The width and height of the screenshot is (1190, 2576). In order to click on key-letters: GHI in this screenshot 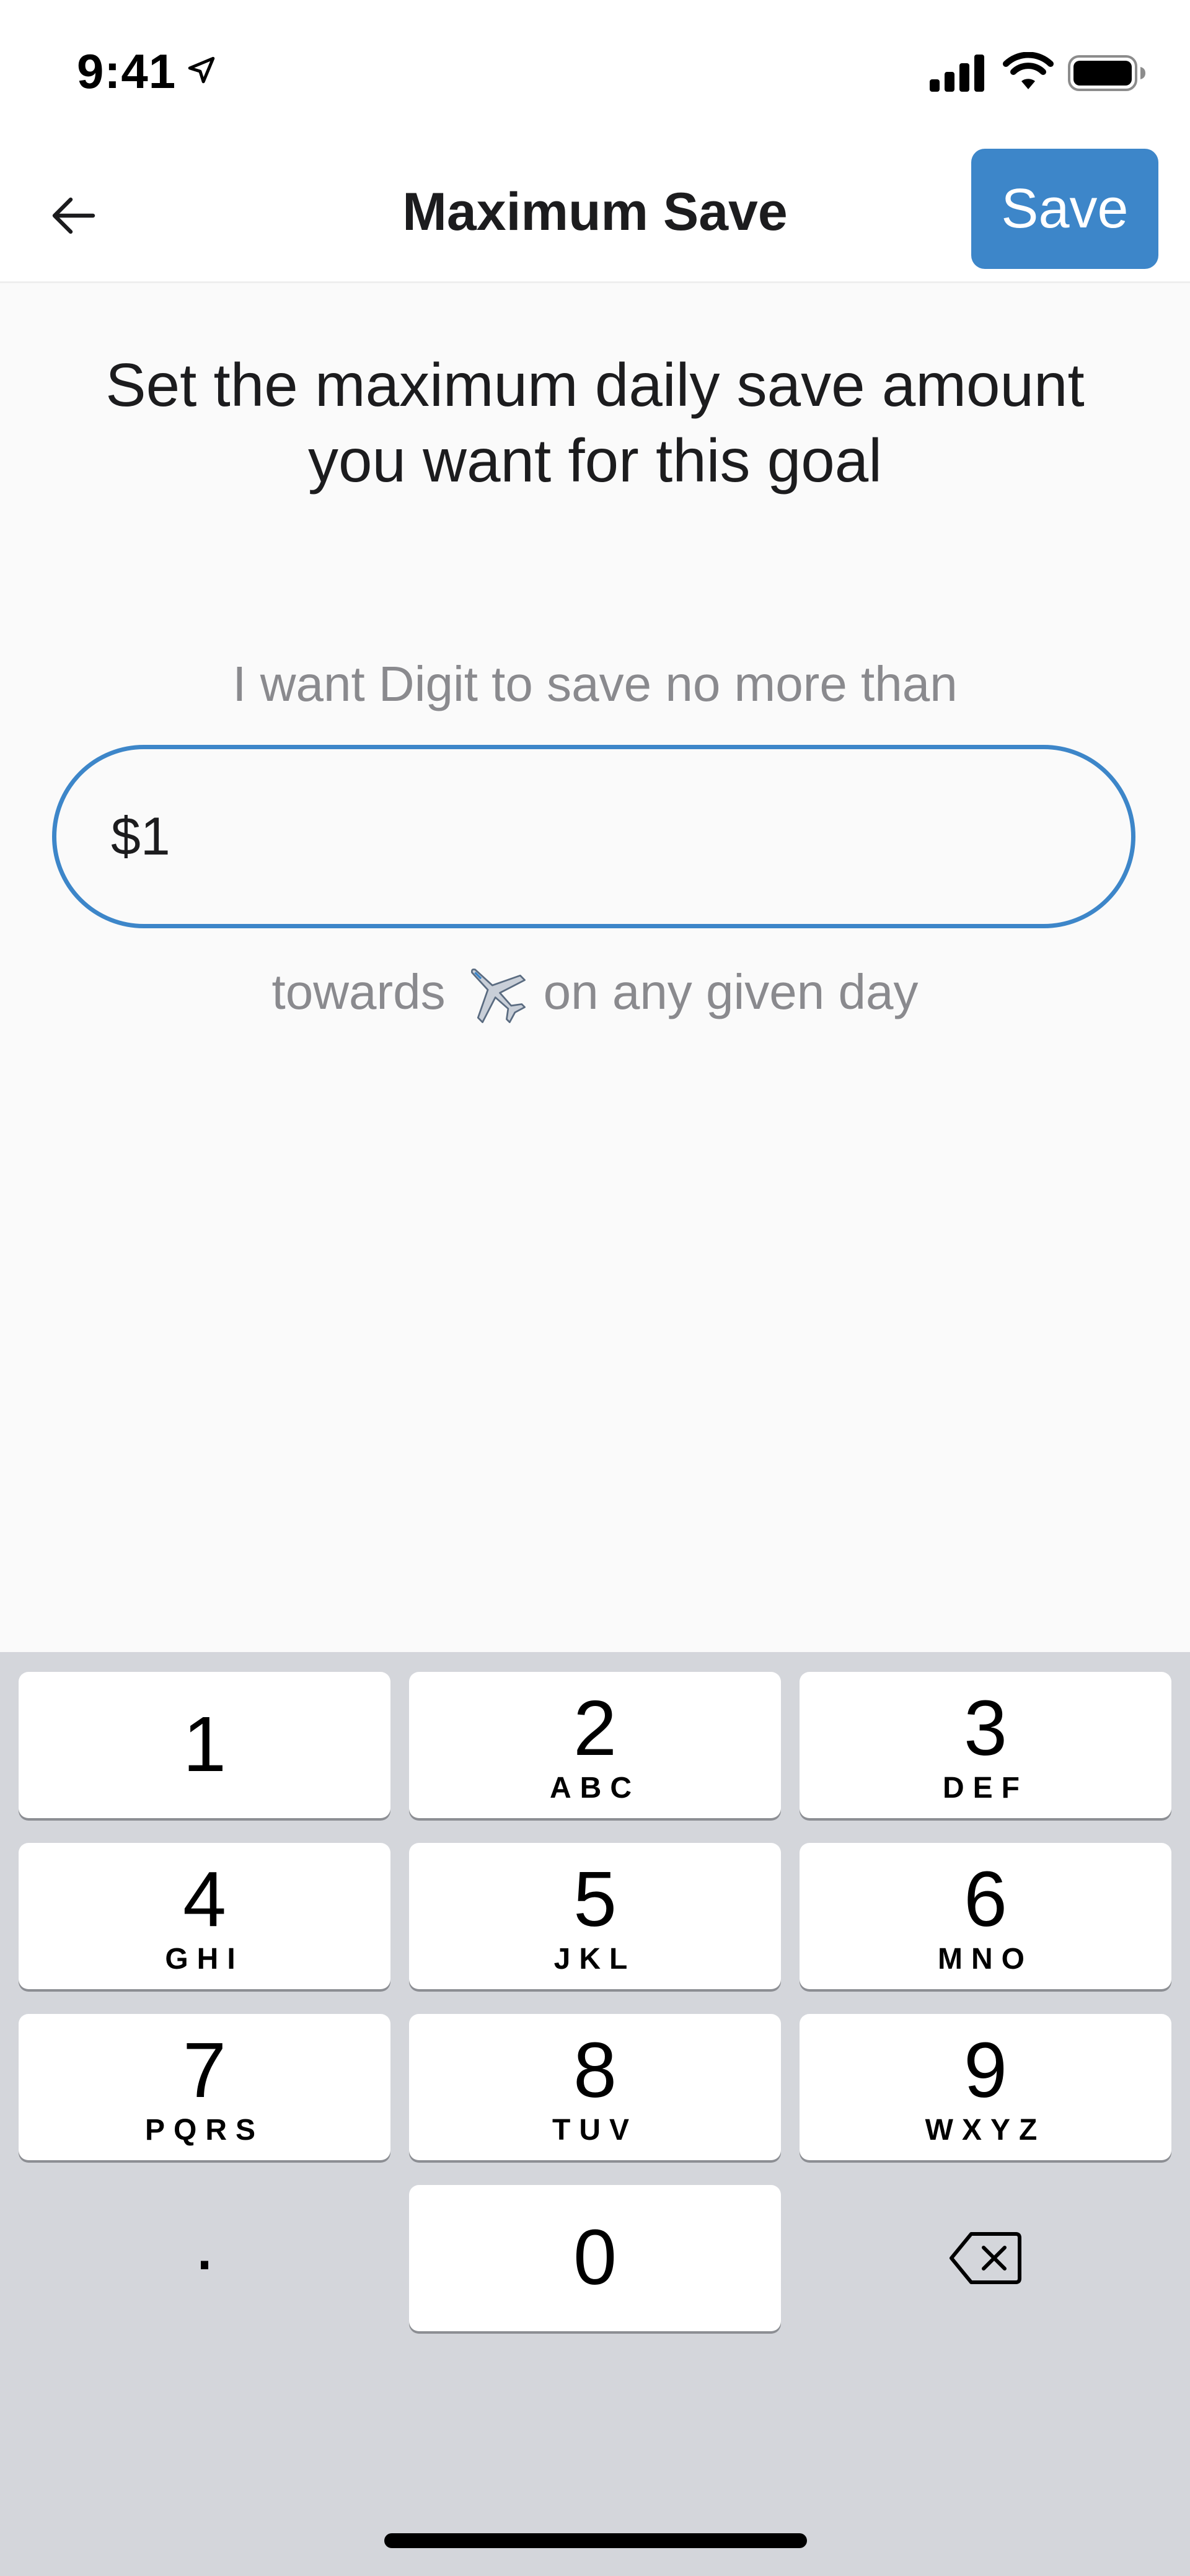, I will do `click(204, 1960)`.